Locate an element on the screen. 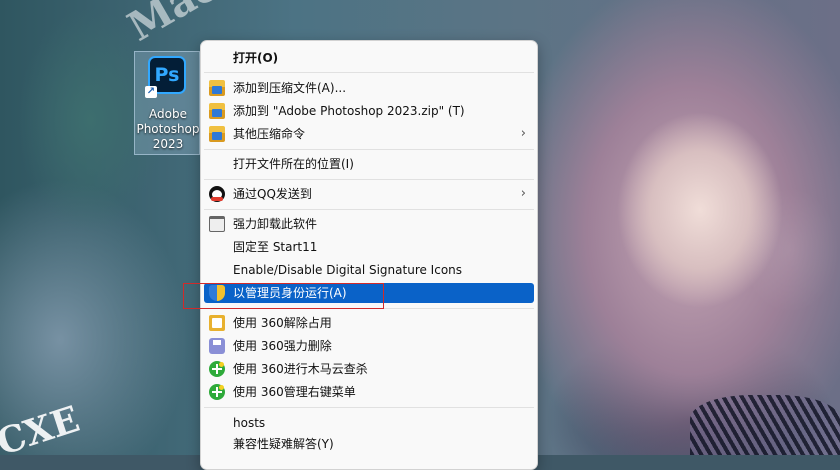  annotation-highlight-box is located at coordinates (283, 296).